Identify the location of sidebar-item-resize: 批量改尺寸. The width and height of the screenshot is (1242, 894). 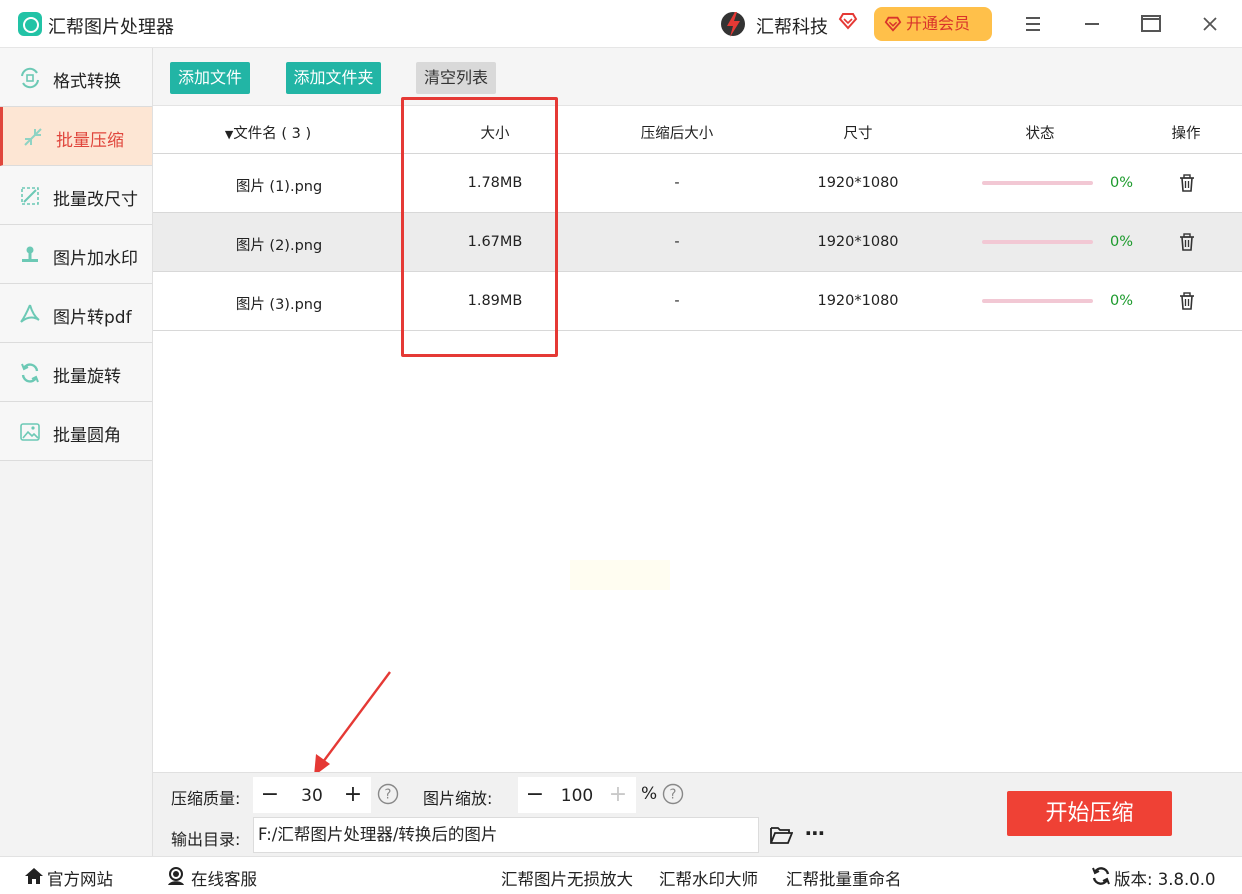
(76, 195).